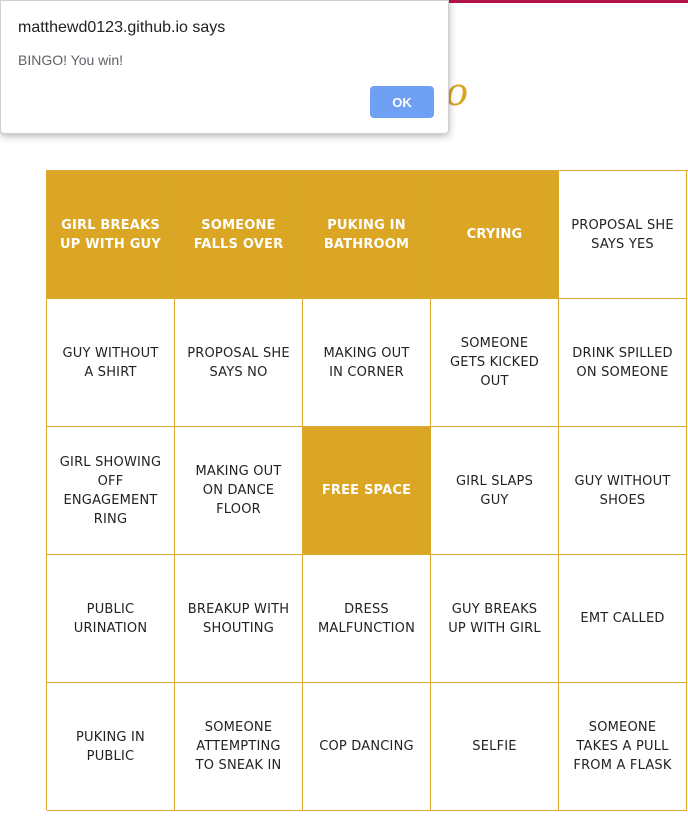 The image size is (688, 818). I want to click on bingo-cell: GIRL SLAPS GUY, so click(495, 491).